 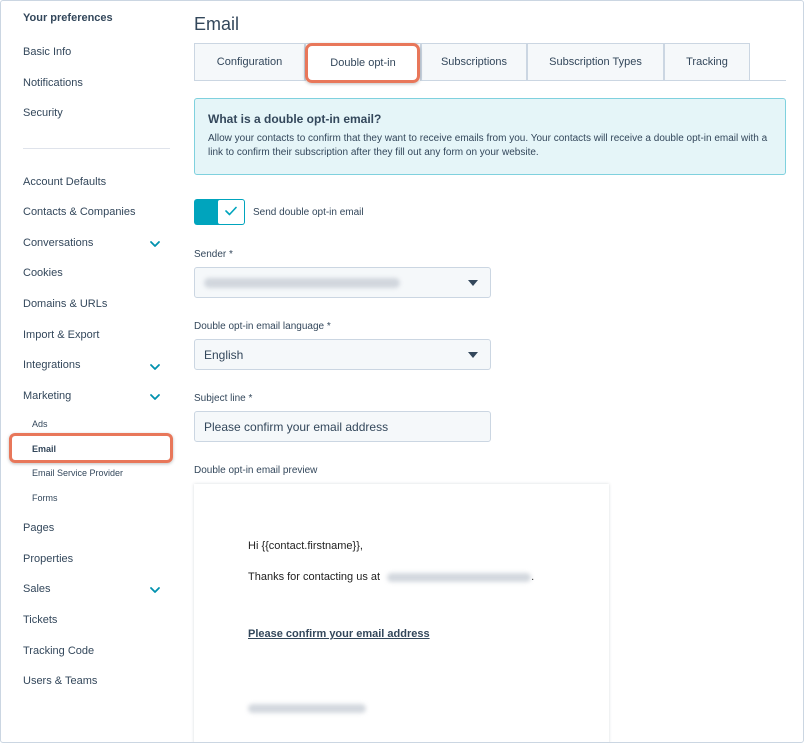 I want to click on redacted-sender-value, so click(x=302, y=282).